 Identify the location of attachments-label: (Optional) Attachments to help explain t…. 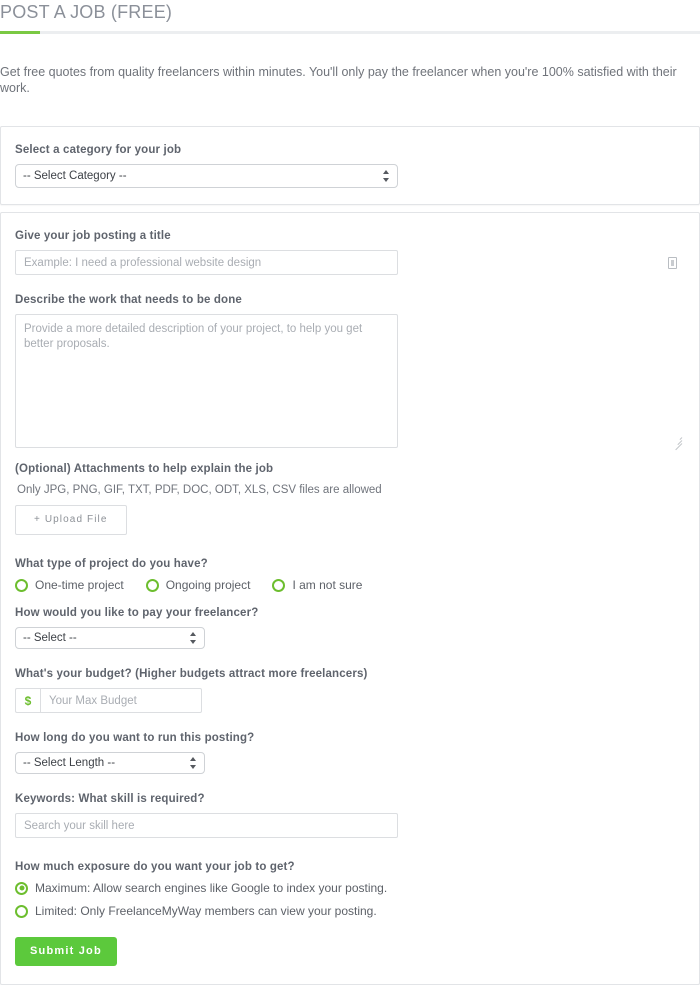
(144, 469).